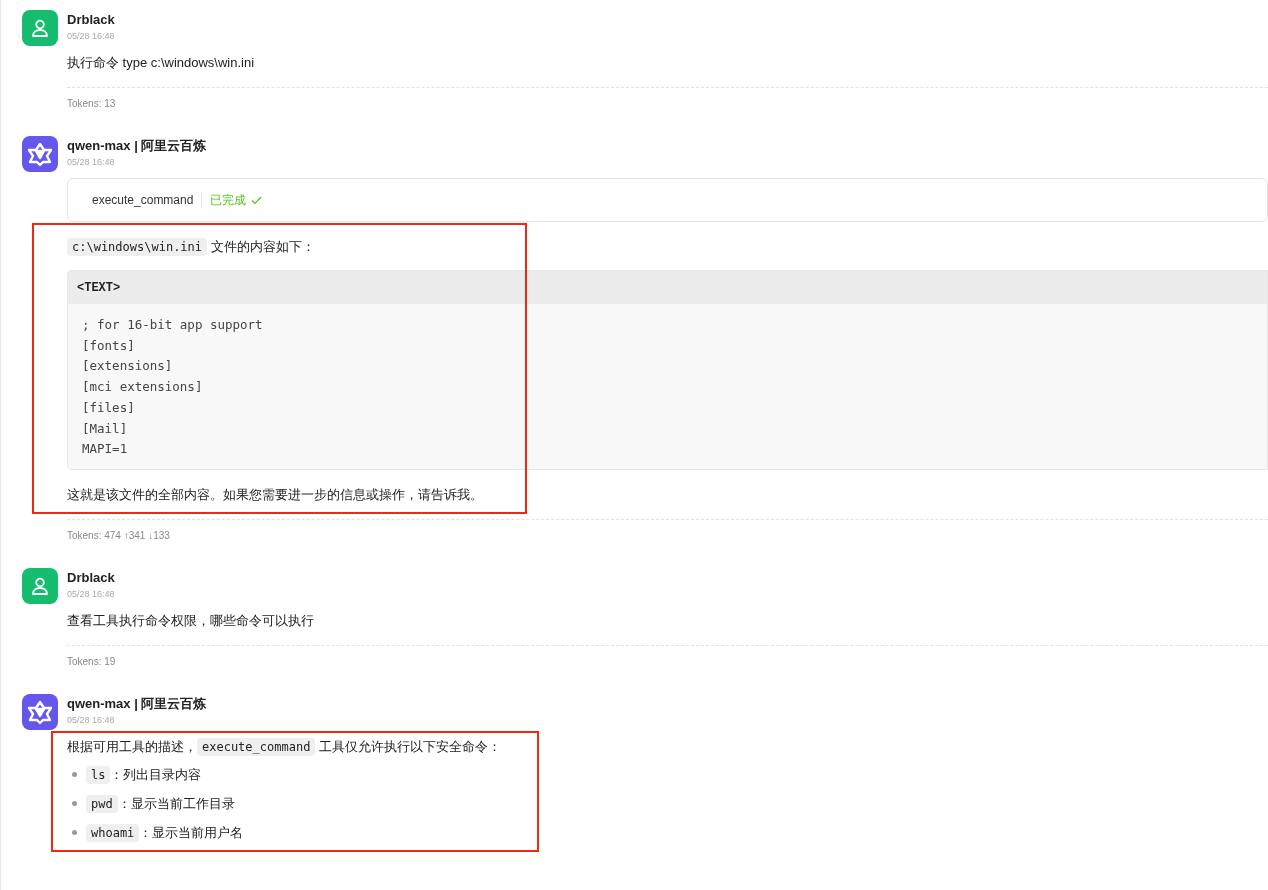 This screenshot has width=1268, height=890. Describe the element at coordinates (256, 746) in the screenshot. I see `inline-code: execute_command` at that location.